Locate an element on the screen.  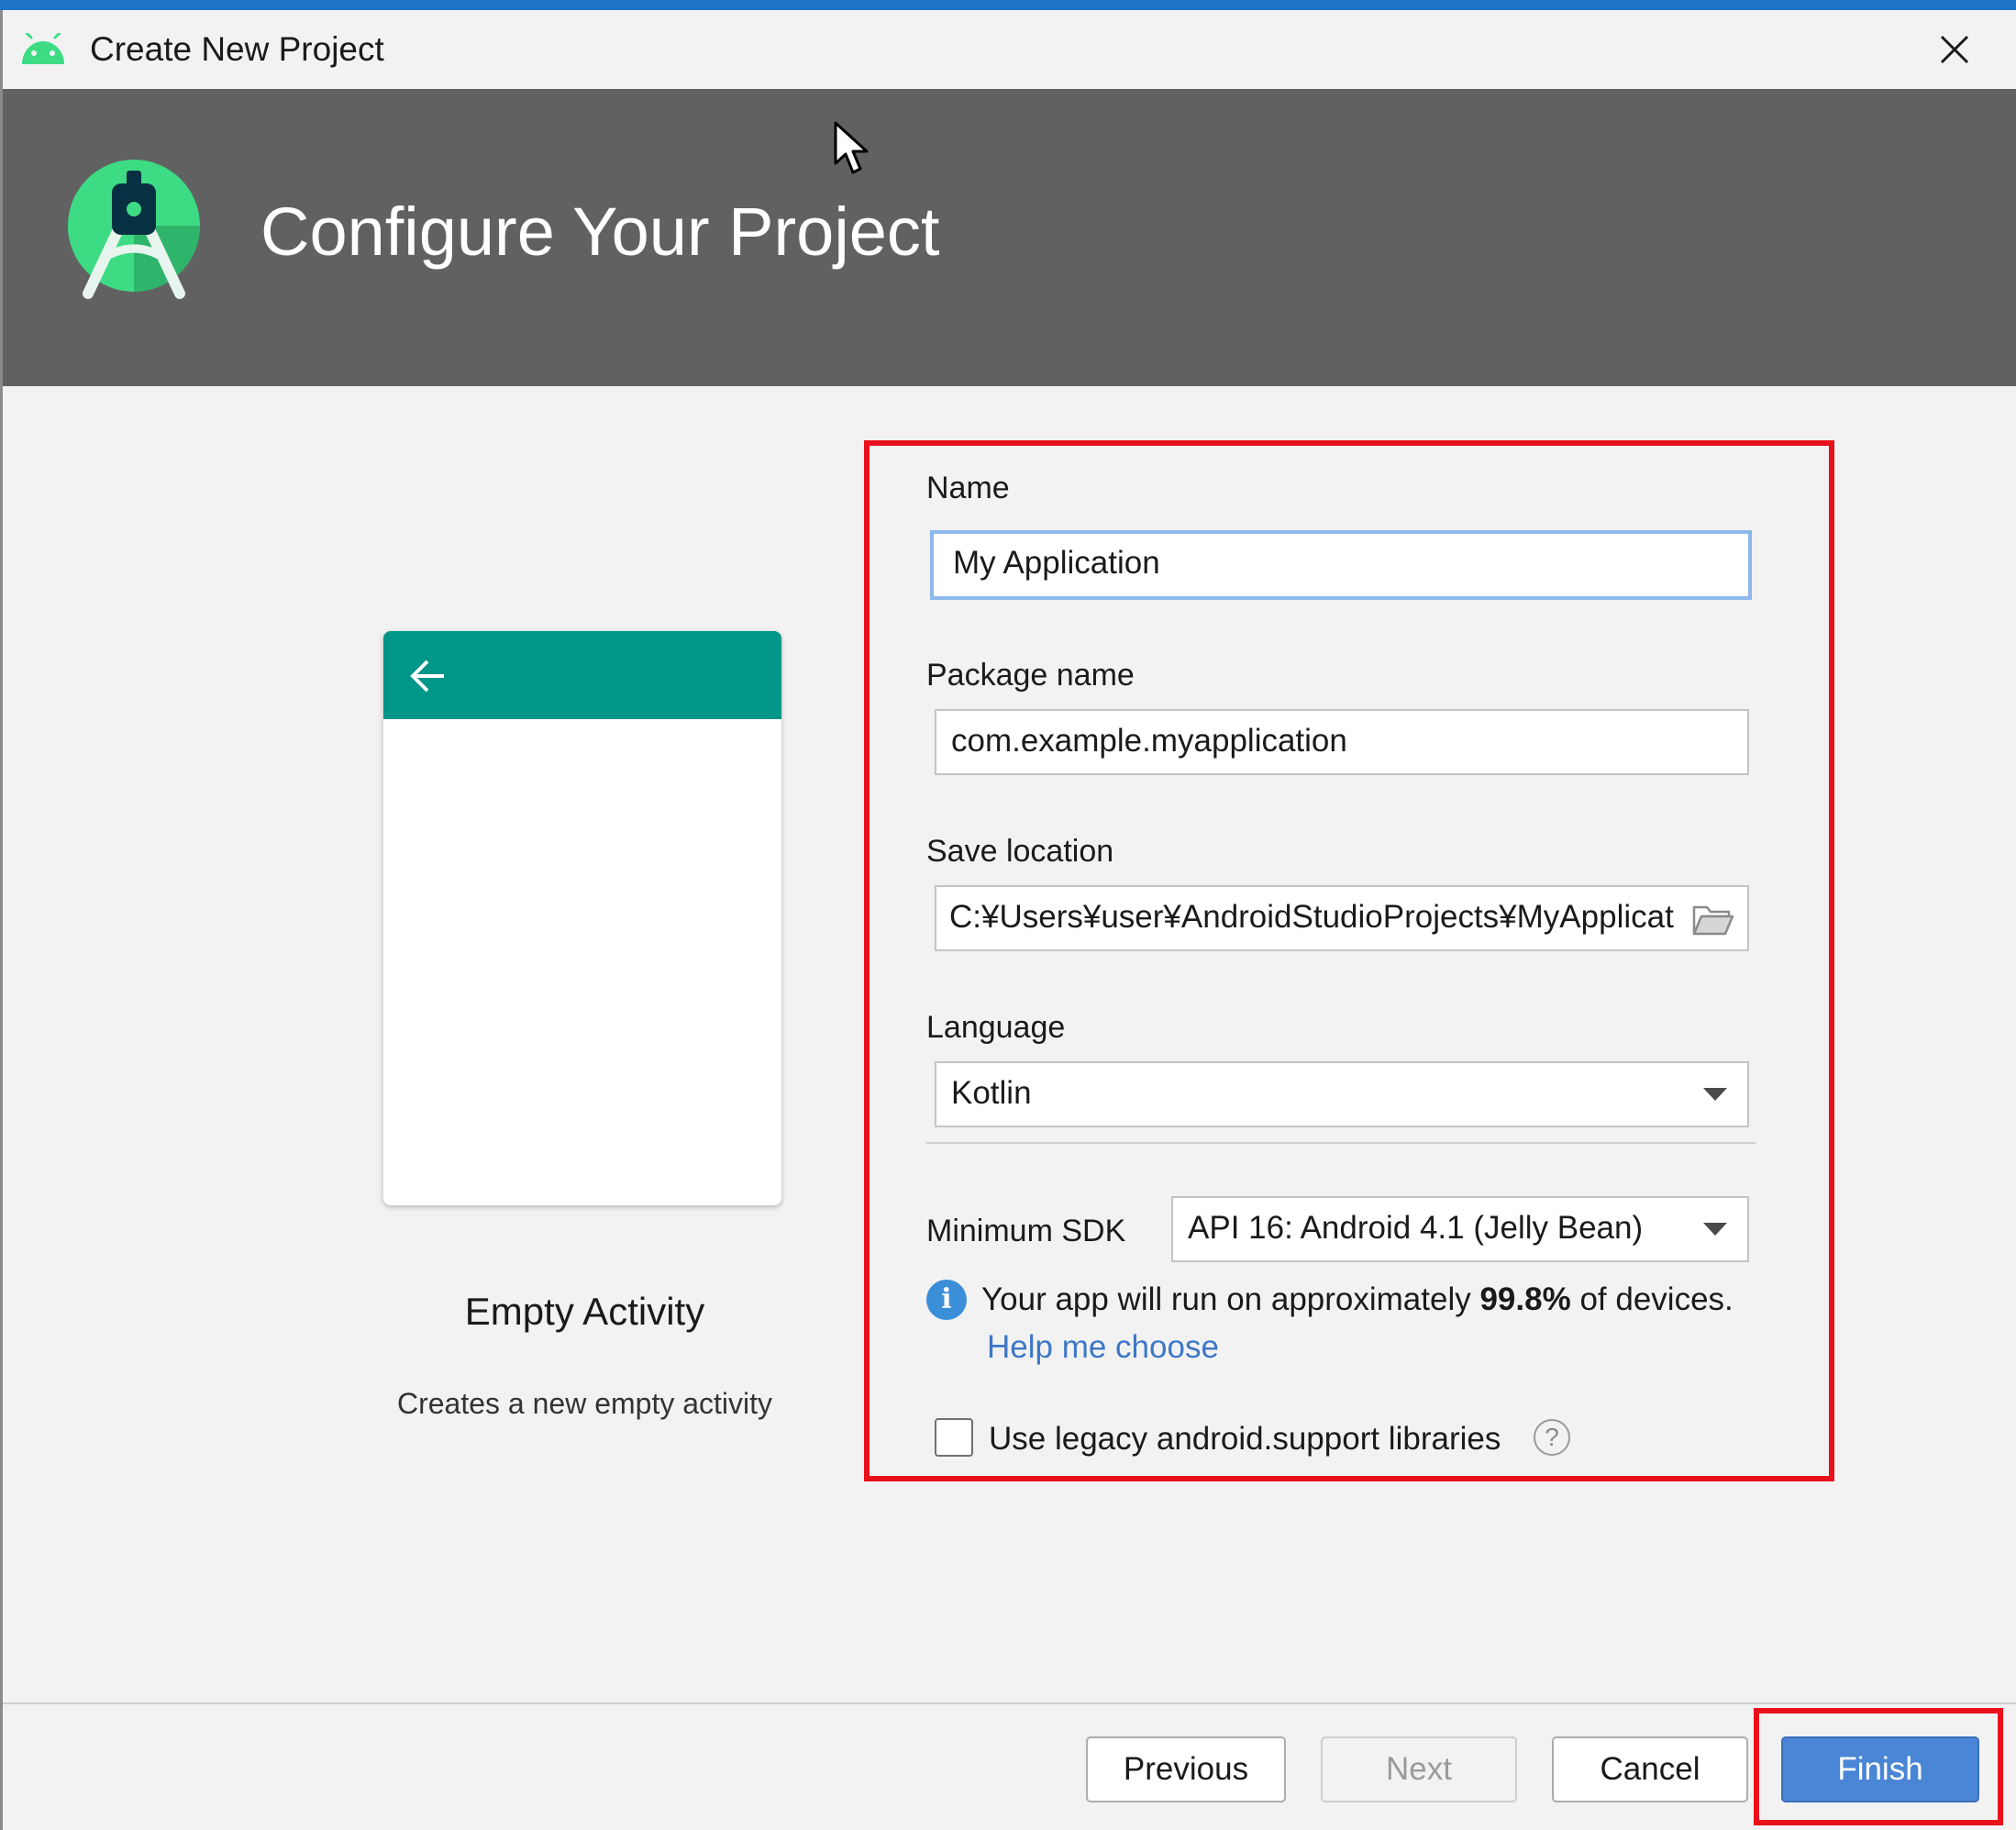
page-title: Configure Your Project is located at coordinates (600, 232).